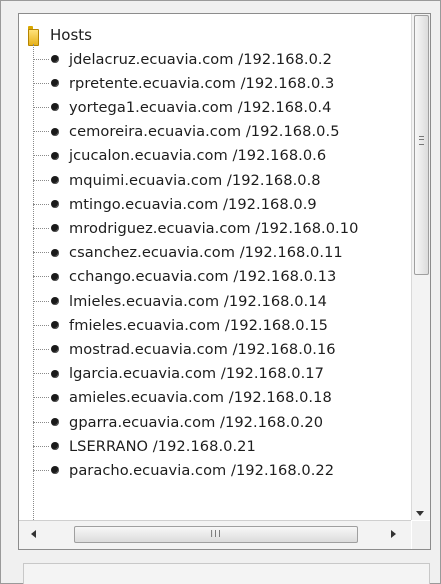  What do you see at coordinates (200, 107) in the screenshot?
I see `host-label: yortega1.ecuavia.com /192.168.0.4` at bounding box center [200, 107].